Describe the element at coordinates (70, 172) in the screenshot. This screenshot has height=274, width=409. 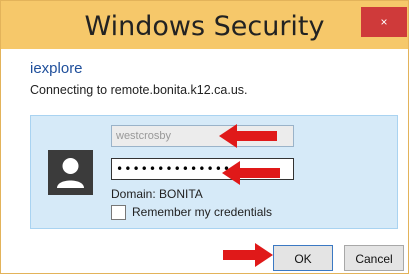
I see `user-avatar-icon` at that location.